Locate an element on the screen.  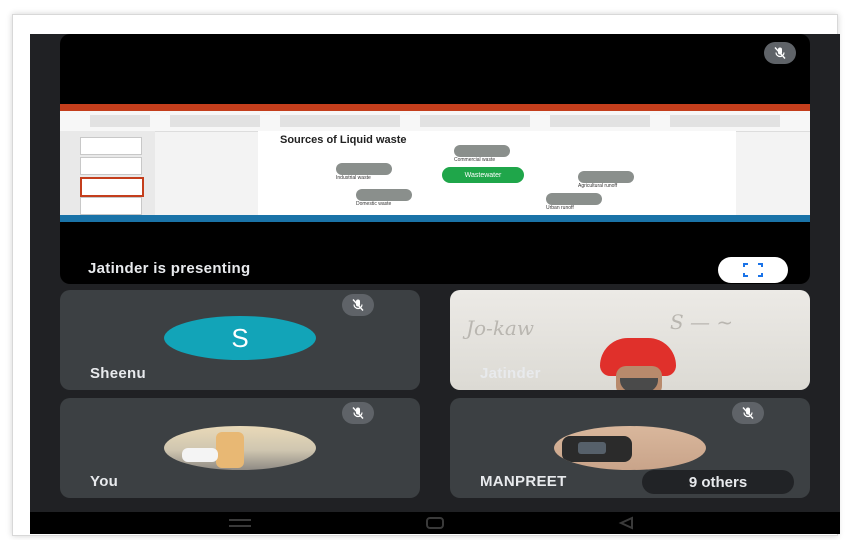
home-icon is located at coordinates (435, 523).